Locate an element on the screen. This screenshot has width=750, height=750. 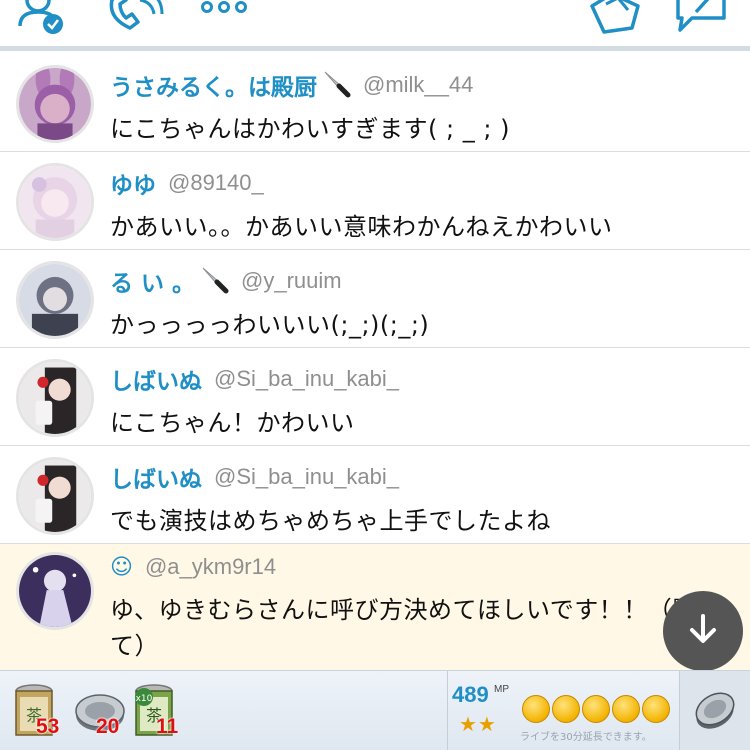
comment-handle: @a_ykm9r14 is located at coordinates (210, 567).